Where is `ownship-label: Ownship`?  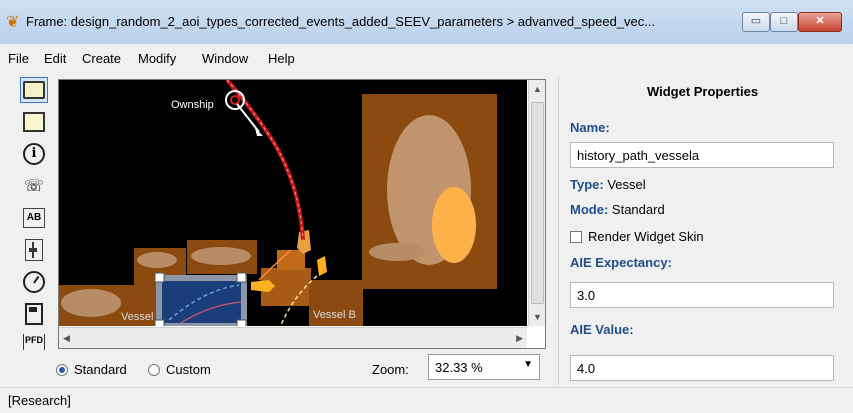 ownship-label: Ownship is located at coordinates (192, 105).